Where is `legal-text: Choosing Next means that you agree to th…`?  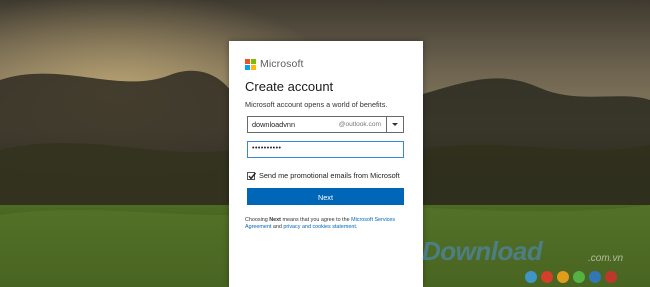
legal-text: Choosing Next means that you agree to th… is located at coordinates (328, 224).